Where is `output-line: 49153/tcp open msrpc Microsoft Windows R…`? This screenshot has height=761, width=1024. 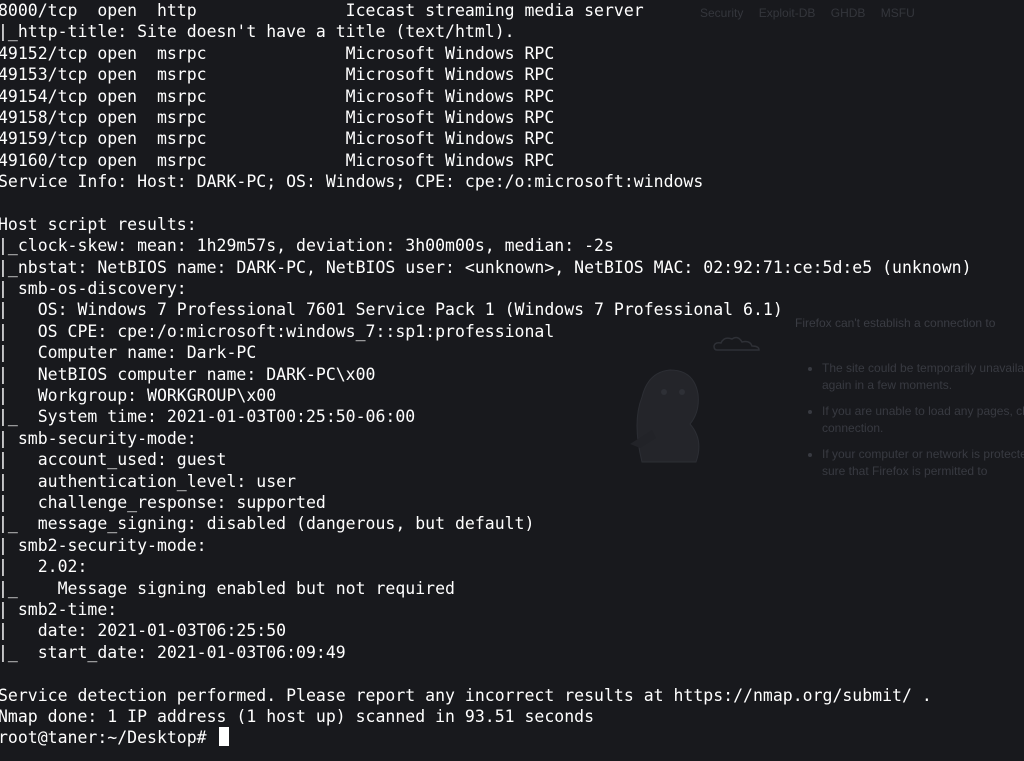
output-line: 49153/tcp open msrpc Microsoft Windows R… is located at coordinates (277, 75).